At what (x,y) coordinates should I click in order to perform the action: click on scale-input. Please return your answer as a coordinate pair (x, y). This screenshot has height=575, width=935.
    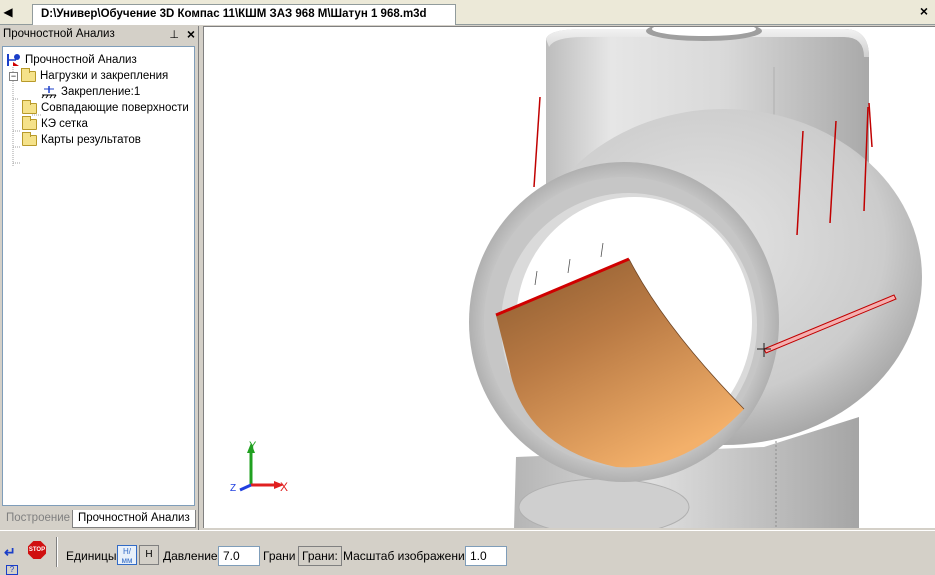
    Looking at the image, I should click on (486, 556).